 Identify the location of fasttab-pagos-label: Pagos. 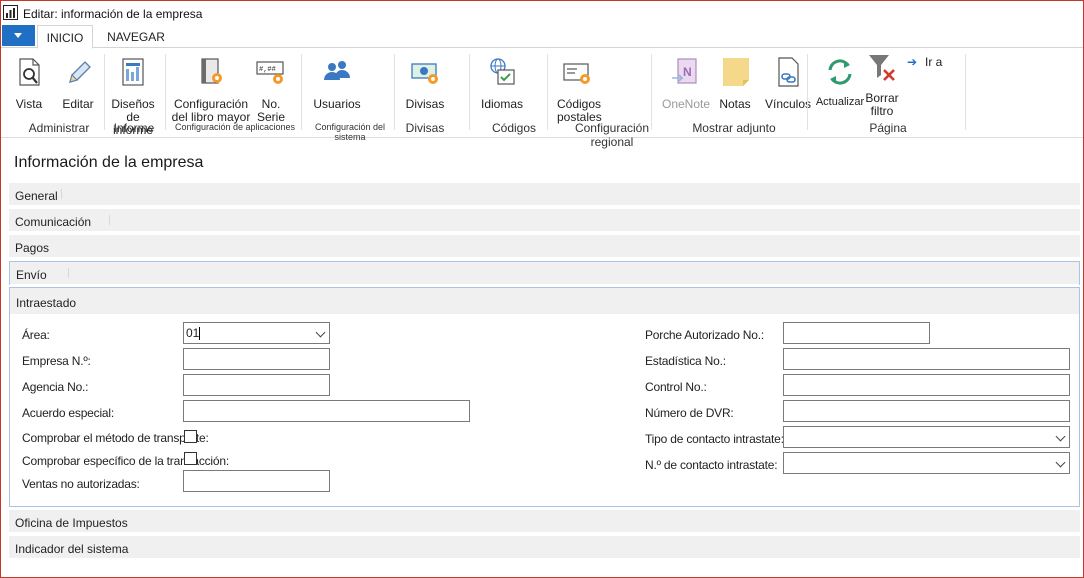
(32, 248).